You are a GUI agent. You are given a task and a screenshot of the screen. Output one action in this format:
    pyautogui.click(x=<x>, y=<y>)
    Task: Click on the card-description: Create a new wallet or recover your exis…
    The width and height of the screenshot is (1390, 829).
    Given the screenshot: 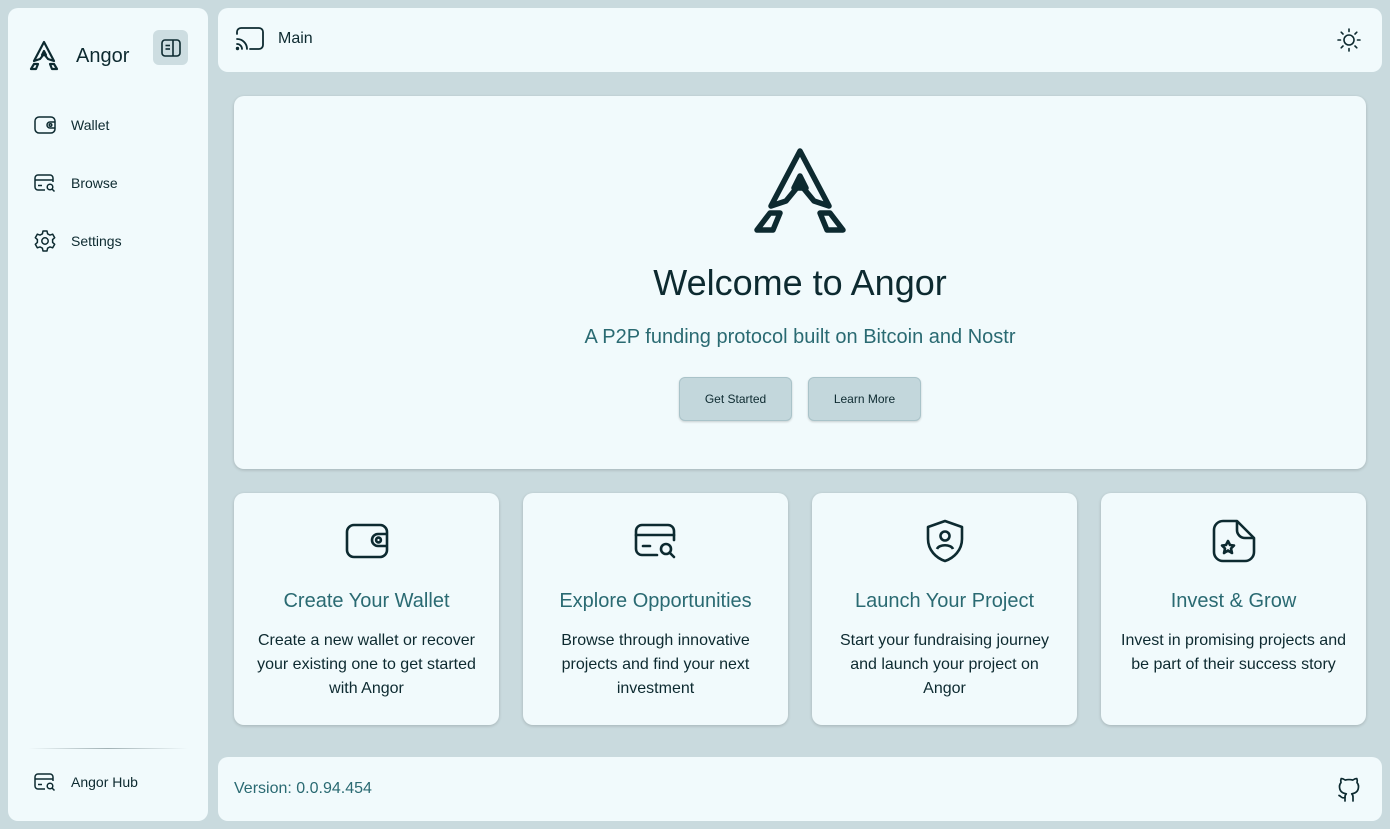 What is the action you would take?
    pyautogui.click(x=366, y=664)
    